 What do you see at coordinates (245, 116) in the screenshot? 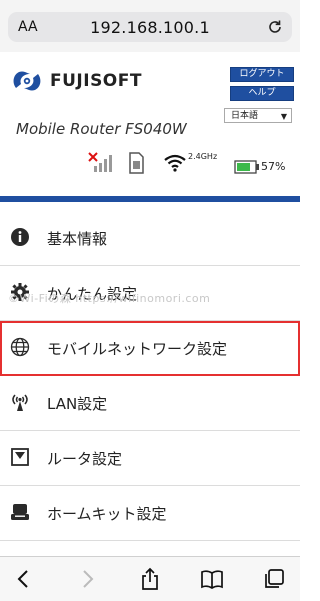
I see `language-value: 日本語` at bounding box center [245, 116].